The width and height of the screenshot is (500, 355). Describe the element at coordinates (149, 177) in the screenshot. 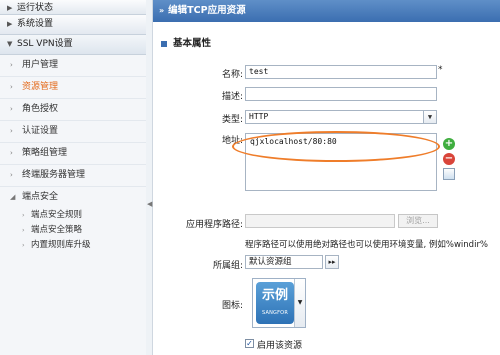

I see `sidebar-splitter: ◀` at that location.